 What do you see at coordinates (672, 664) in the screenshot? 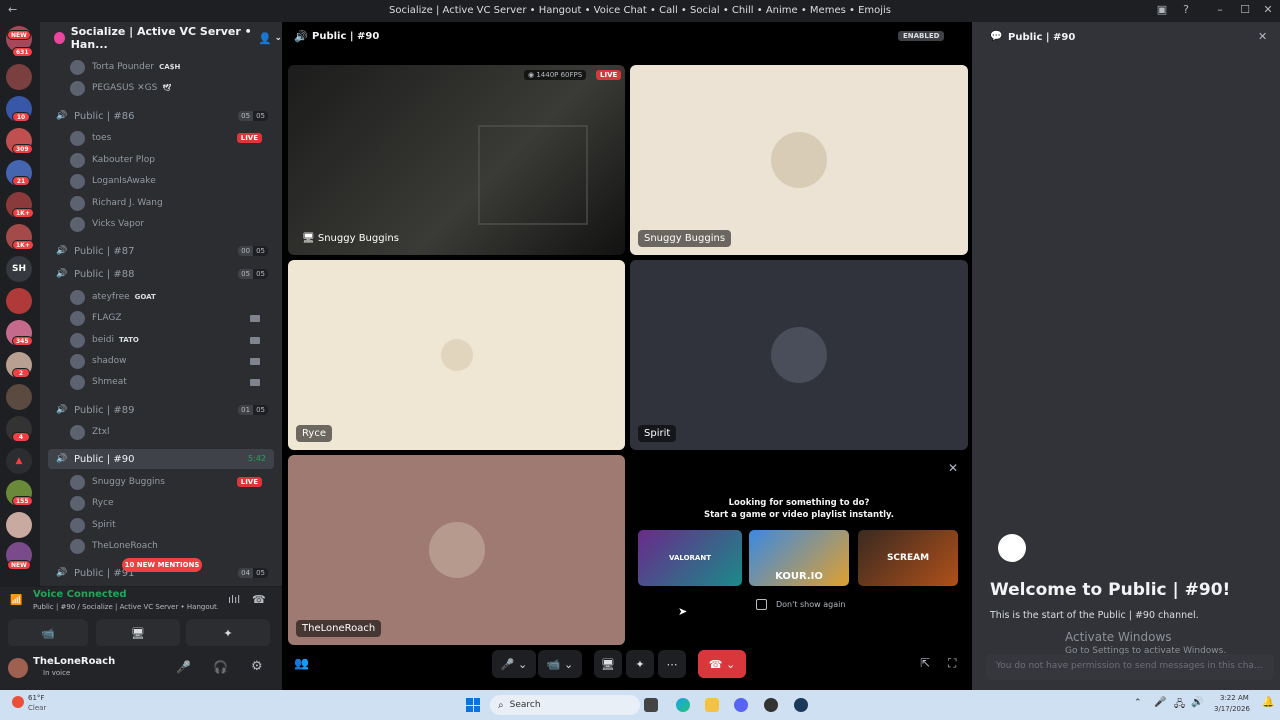
I see `more-options-button: ⋯` at bounding box center [672, 664].